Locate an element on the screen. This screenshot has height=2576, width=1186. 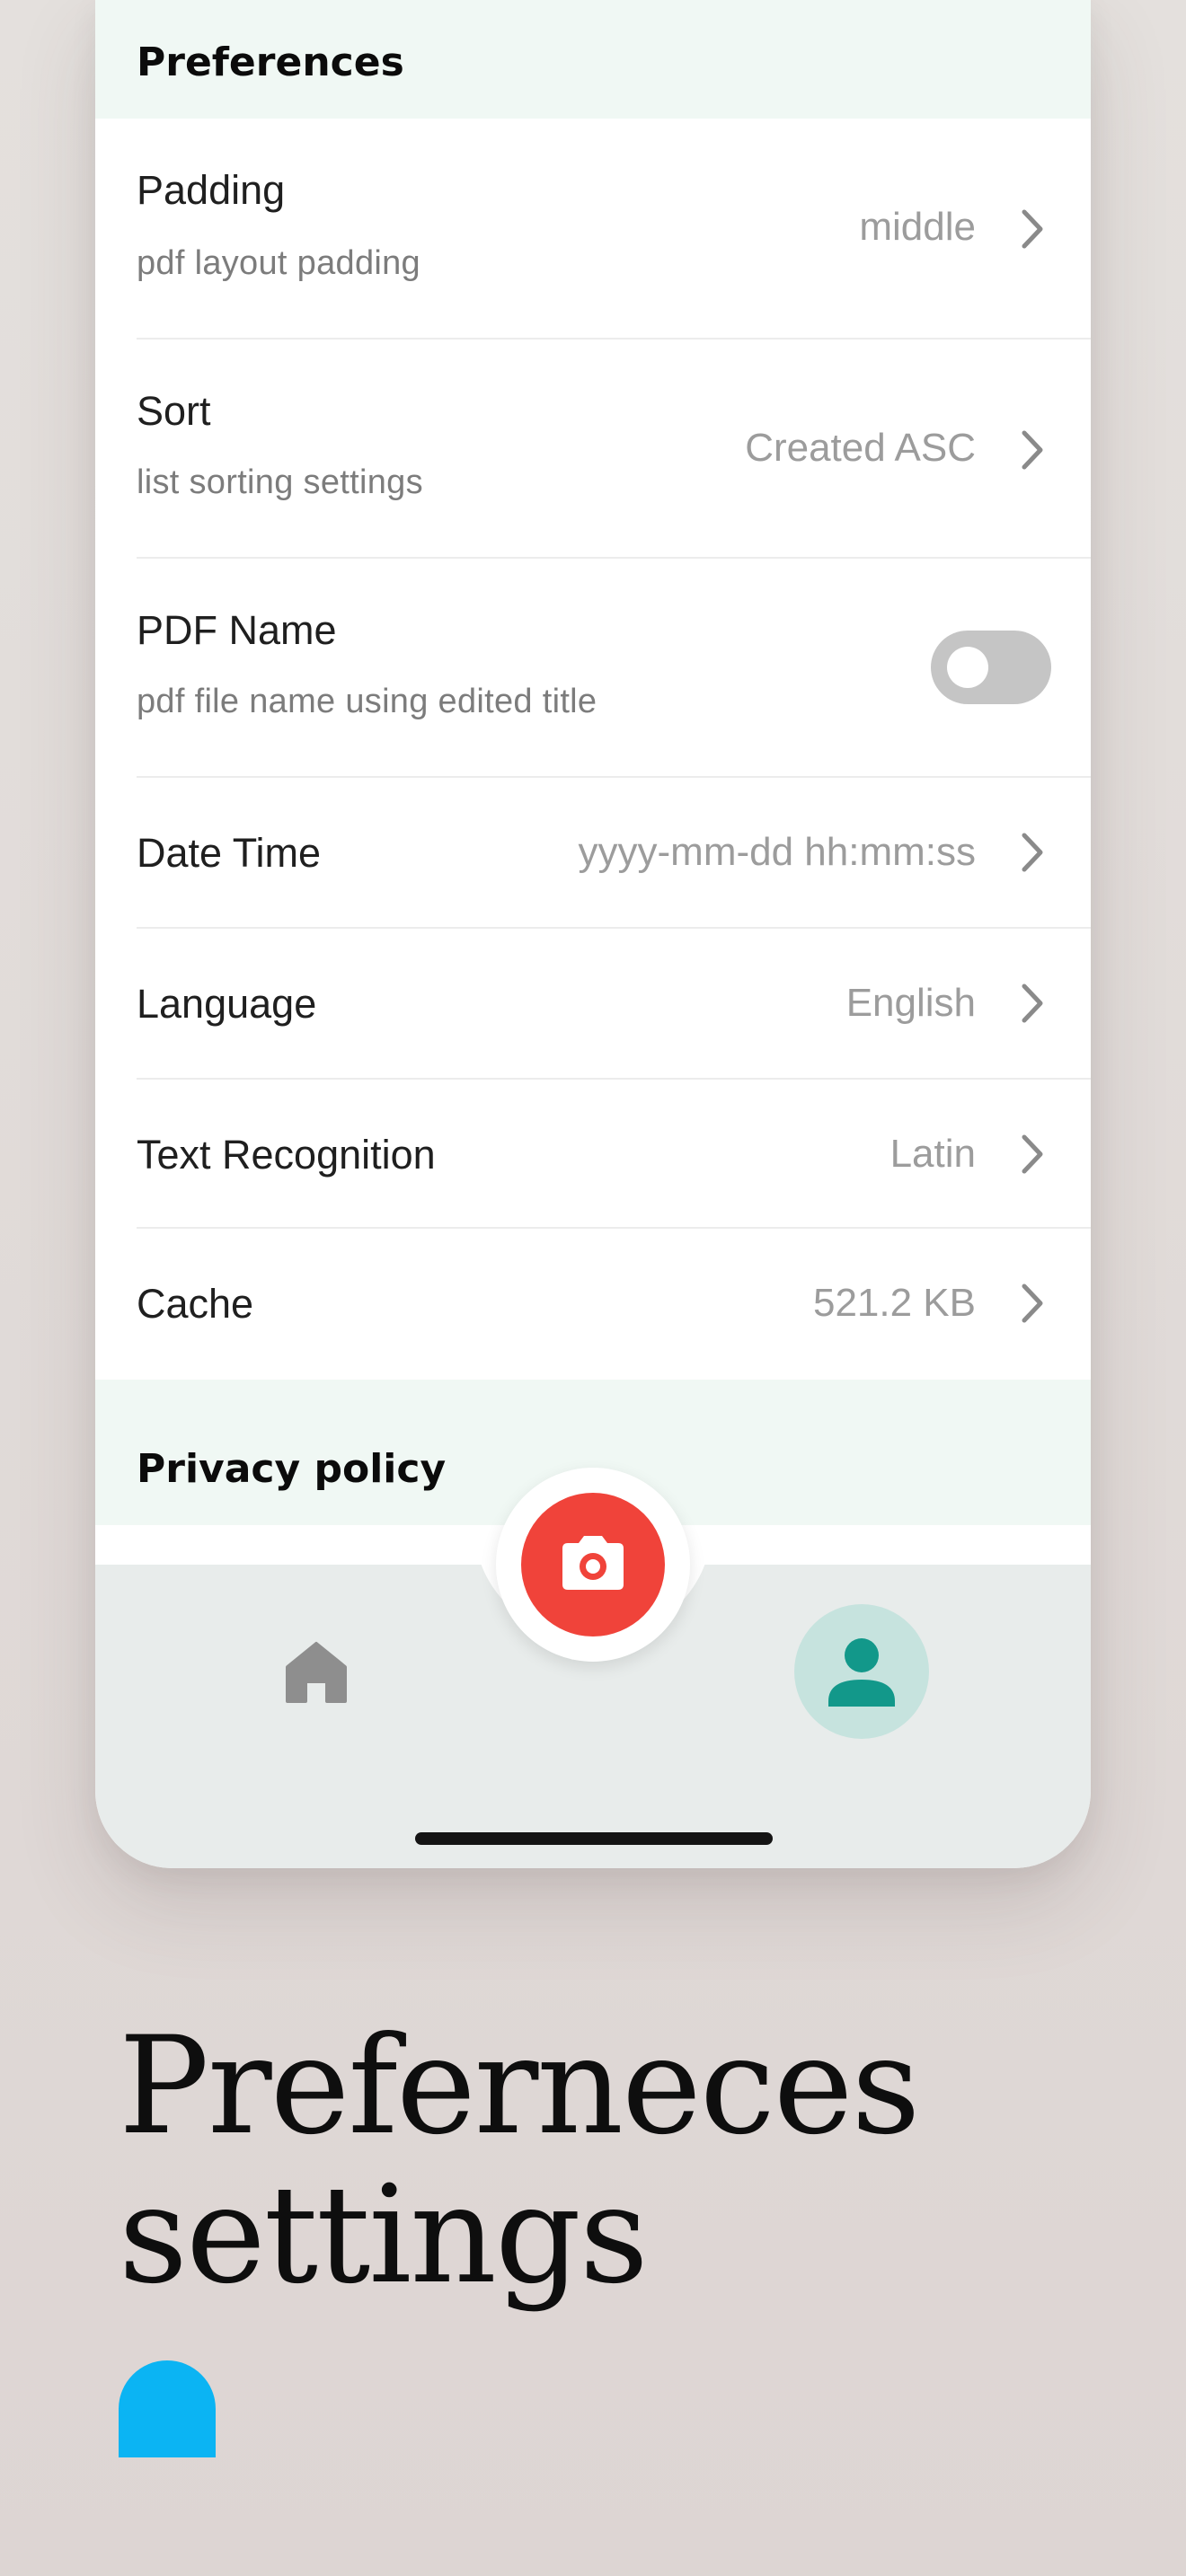
row-title: Padding is located at coordinates (211, 190).